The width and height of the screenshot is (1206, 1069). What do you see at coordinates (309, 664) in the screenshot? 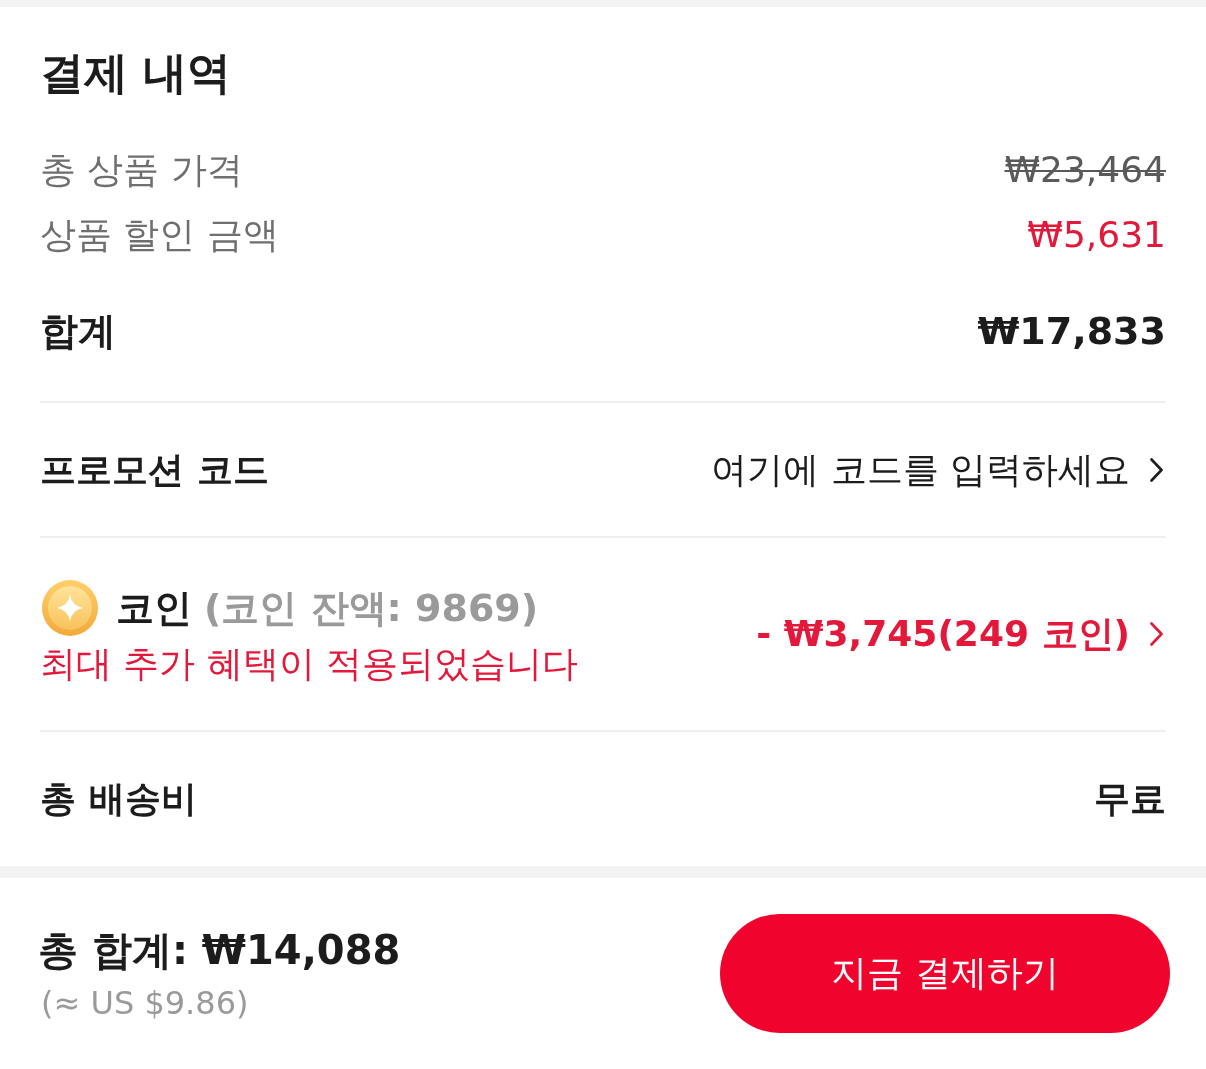
I see `coin-benefit-note: 최대 추가 혜택이 적용되었습니다` at bounding box center [309, 664].